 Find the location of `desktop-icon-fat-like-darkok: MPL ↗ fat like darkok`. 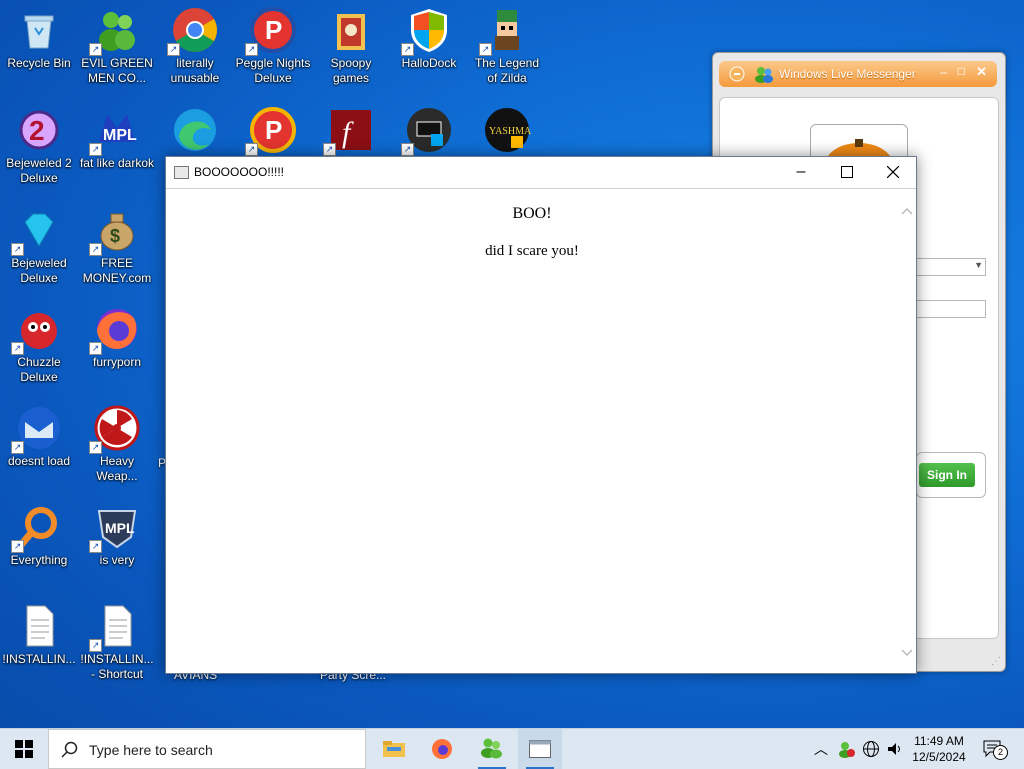

desktop-icon-fat-like-darkok: MPL ↗ fat like darkok is located at coordinates (117, 135).